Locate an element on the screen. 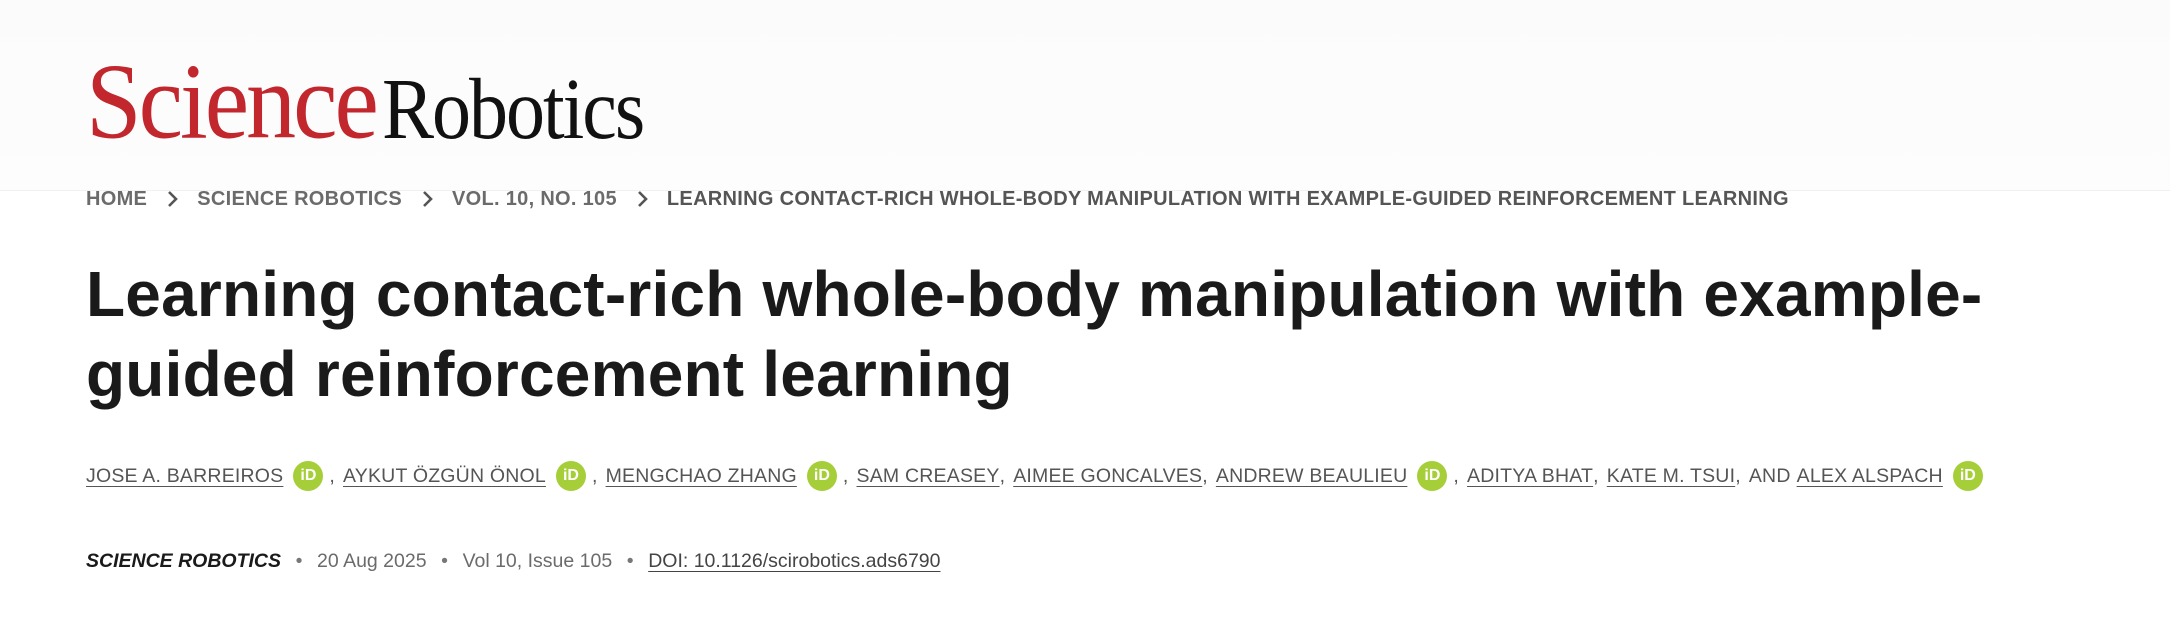  volume-issue: Vol 10, Issue 105 is located at coordinates (537, 560).